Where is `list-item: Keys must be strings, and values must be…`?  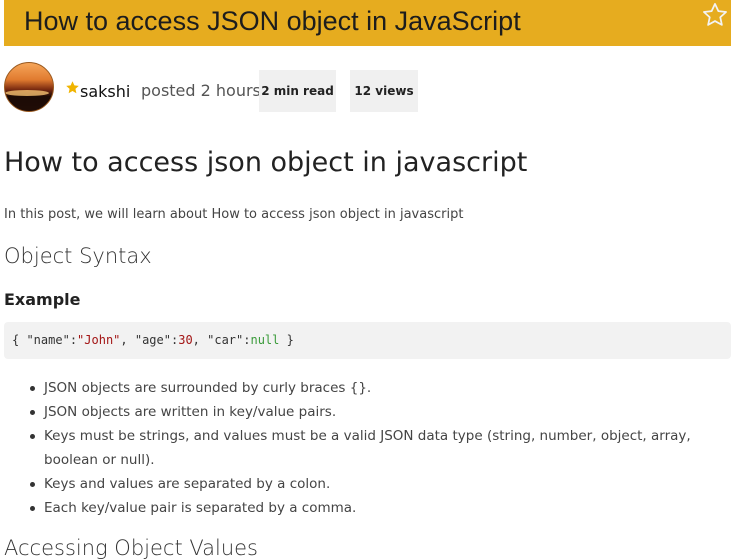
list-item: Keys must be strings, and values must be… is located at coordinates (380, 448).